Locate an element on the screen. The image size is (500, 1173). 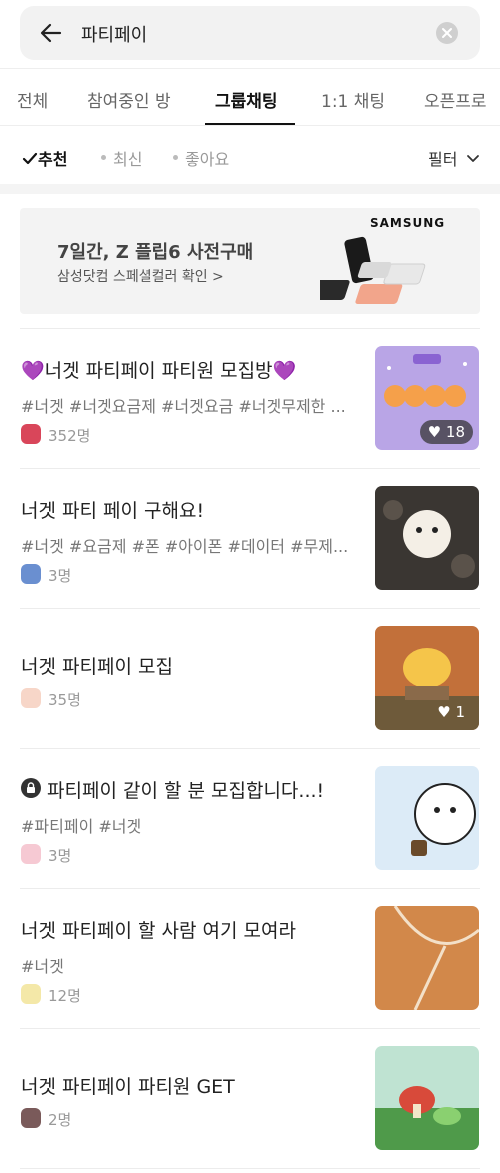
clear-icon is located at coordinates (447, 33).